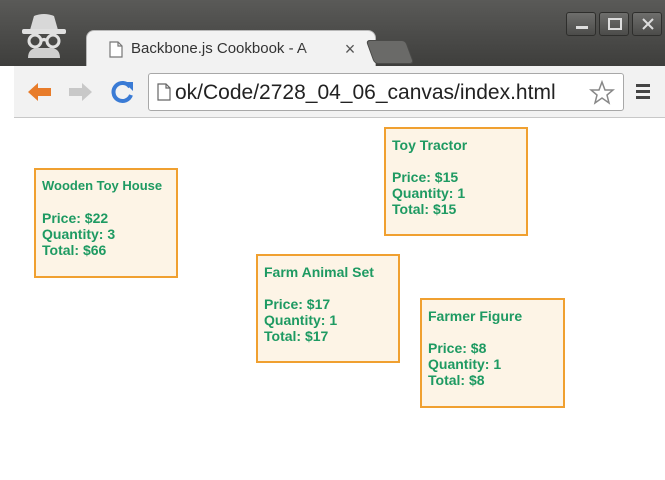  I want to click on product-price: Price: $8, so click(457, 348).